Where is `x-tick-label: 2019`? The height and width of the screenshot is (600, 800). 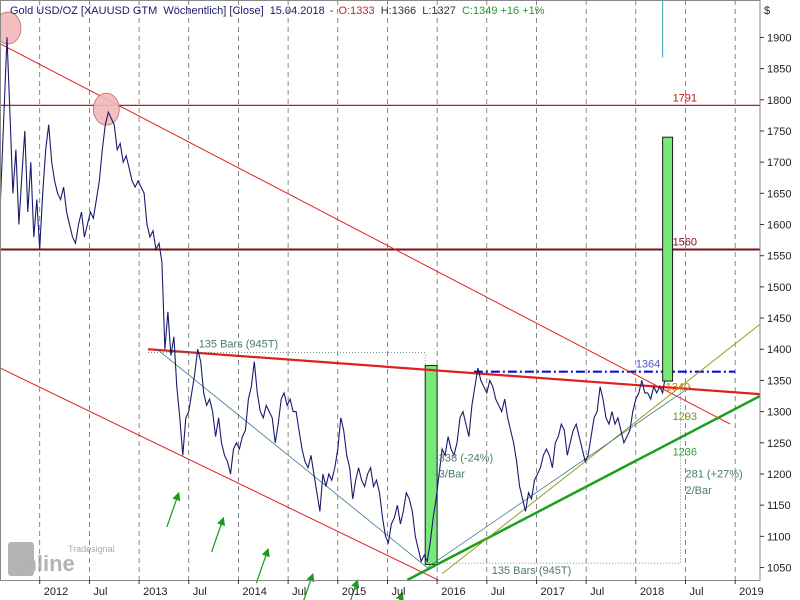
x-tick-label: 2019 is located at coordinates (751, 592).